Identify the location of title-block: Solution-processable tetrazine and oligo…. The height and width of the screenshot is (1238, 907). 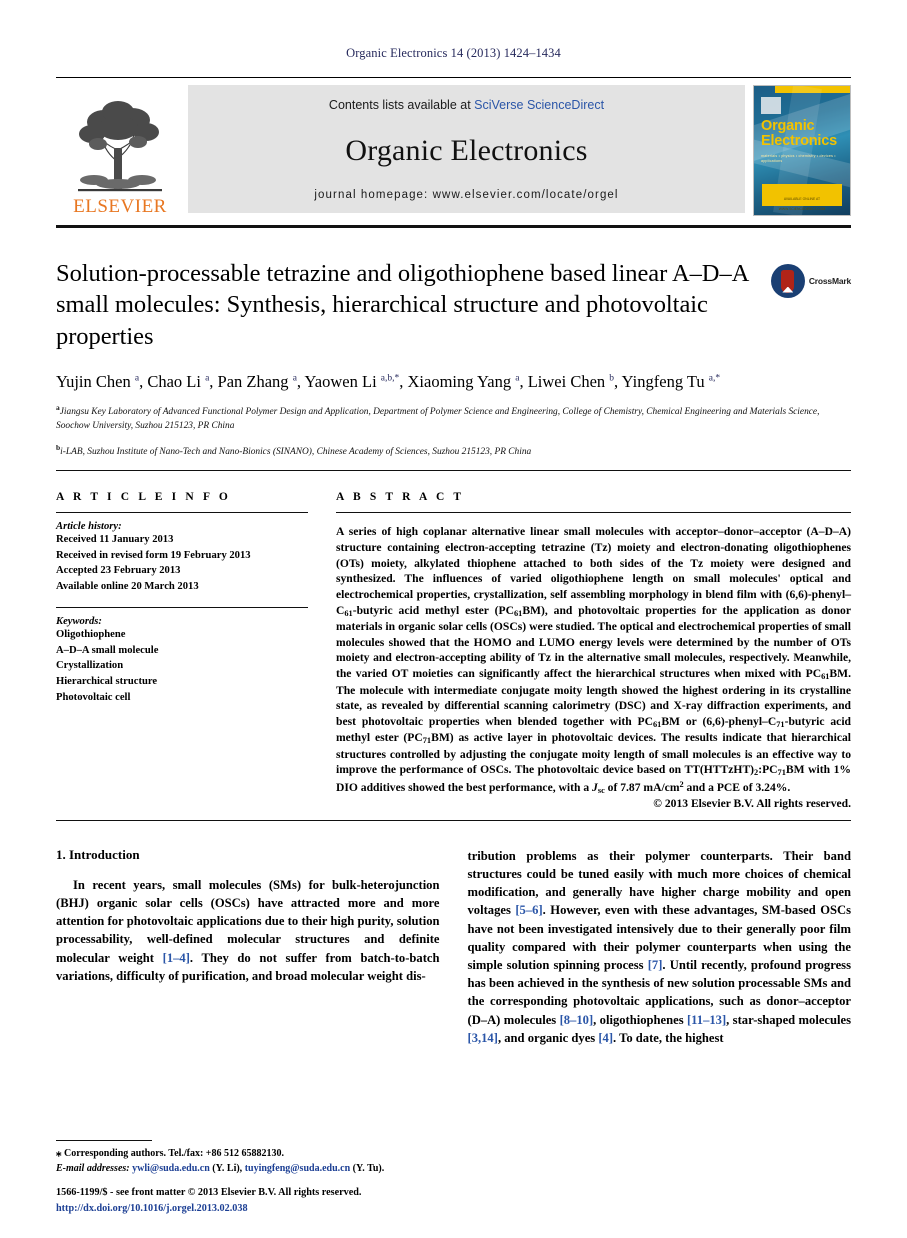
(453, 305).